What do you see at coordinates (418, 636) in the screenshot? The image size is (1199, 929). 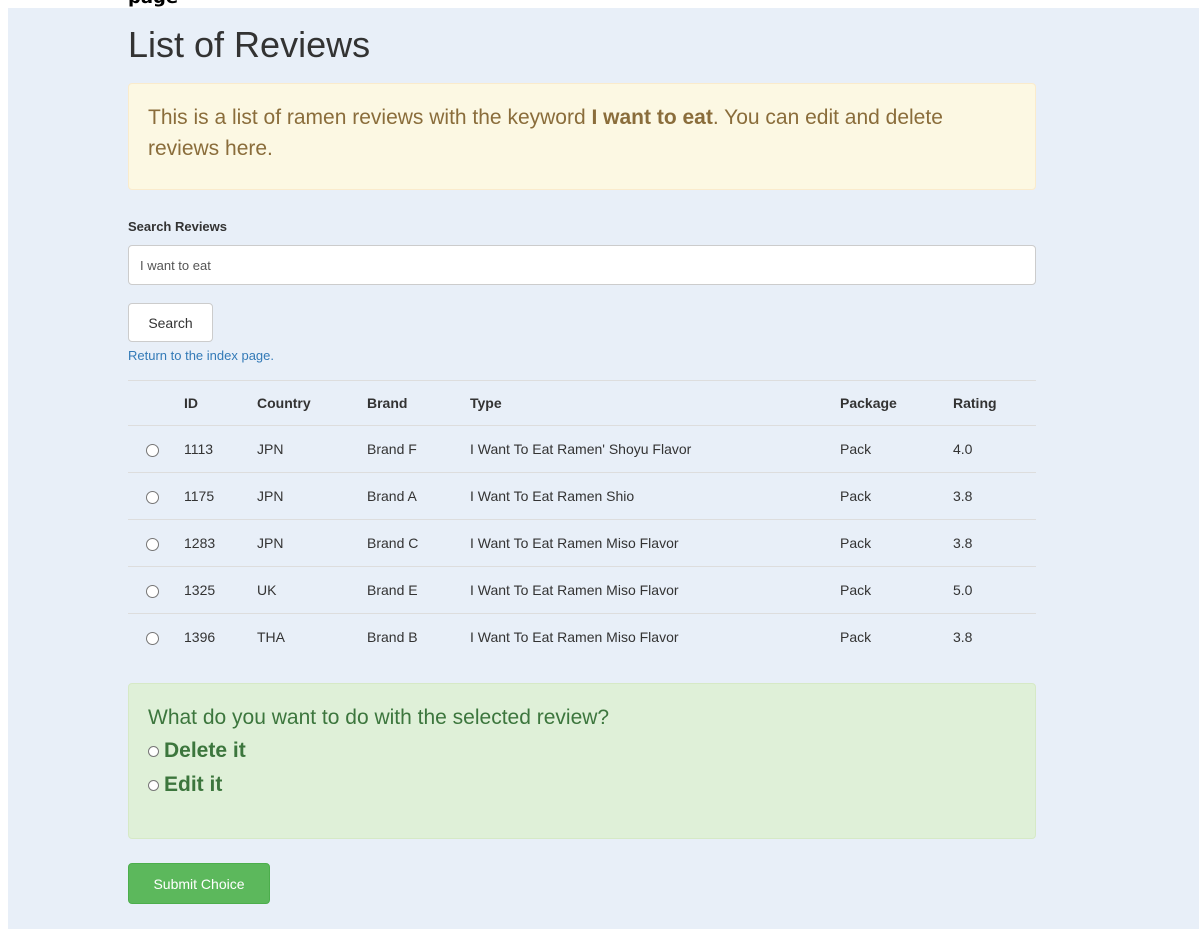 I see `cell-brand: Brand B` at bounding box center [418, 636].